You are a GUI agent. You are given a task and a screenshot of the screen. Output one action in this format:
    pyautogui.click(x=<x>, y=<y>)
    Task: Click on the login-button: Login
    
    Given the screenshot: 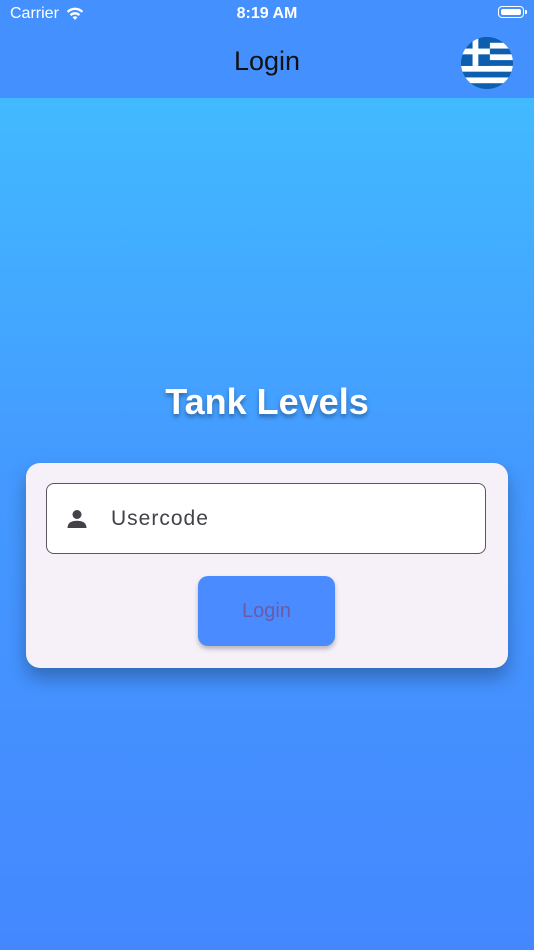 What is the action you would take?
    pyautogui.click(x=266, y=611)
    